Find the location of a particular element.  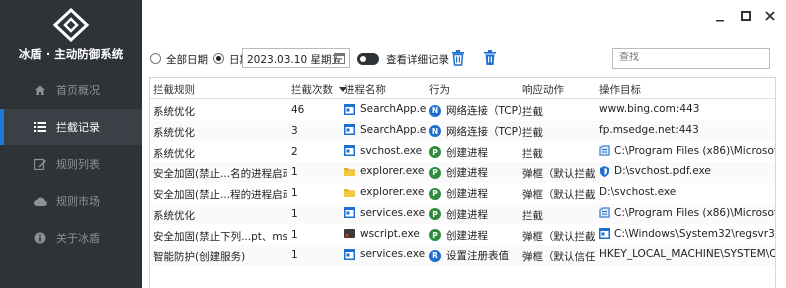

script-icon is located at coordinates (349, 233).